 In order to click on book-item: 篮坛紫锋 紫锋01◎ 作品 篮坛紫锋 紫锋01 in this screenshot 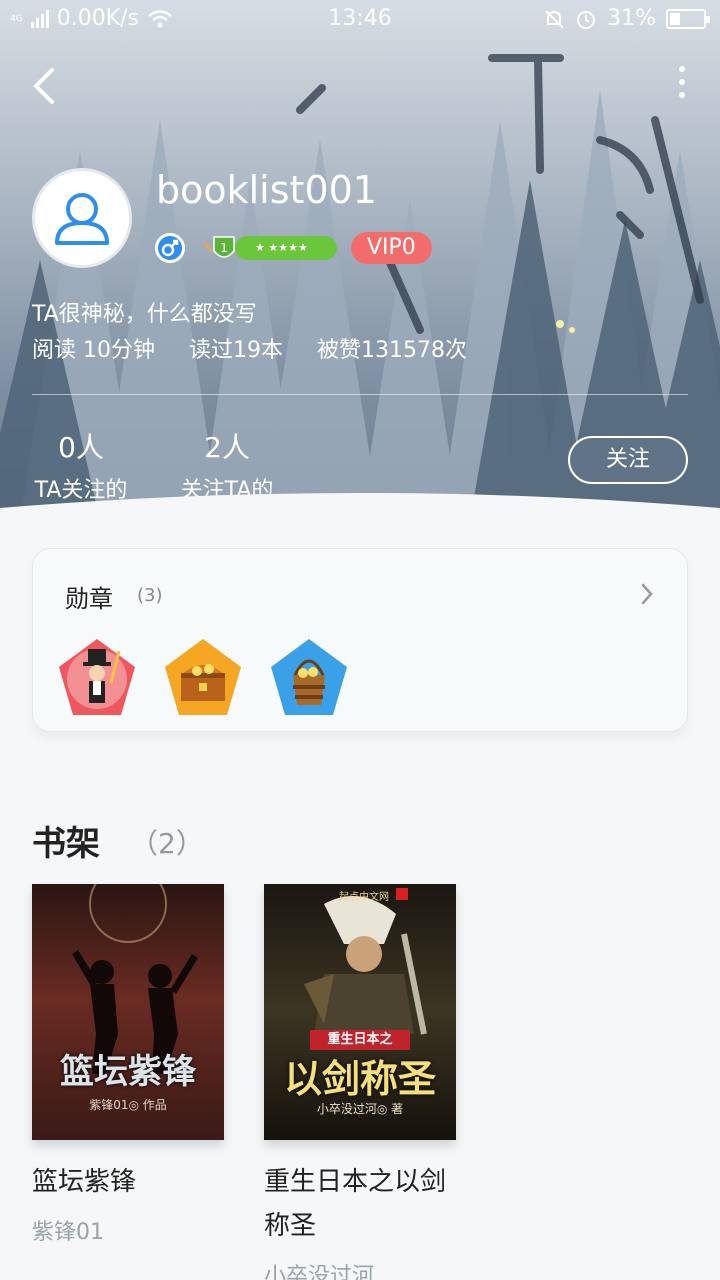, I will do `click(128, 1065)`.